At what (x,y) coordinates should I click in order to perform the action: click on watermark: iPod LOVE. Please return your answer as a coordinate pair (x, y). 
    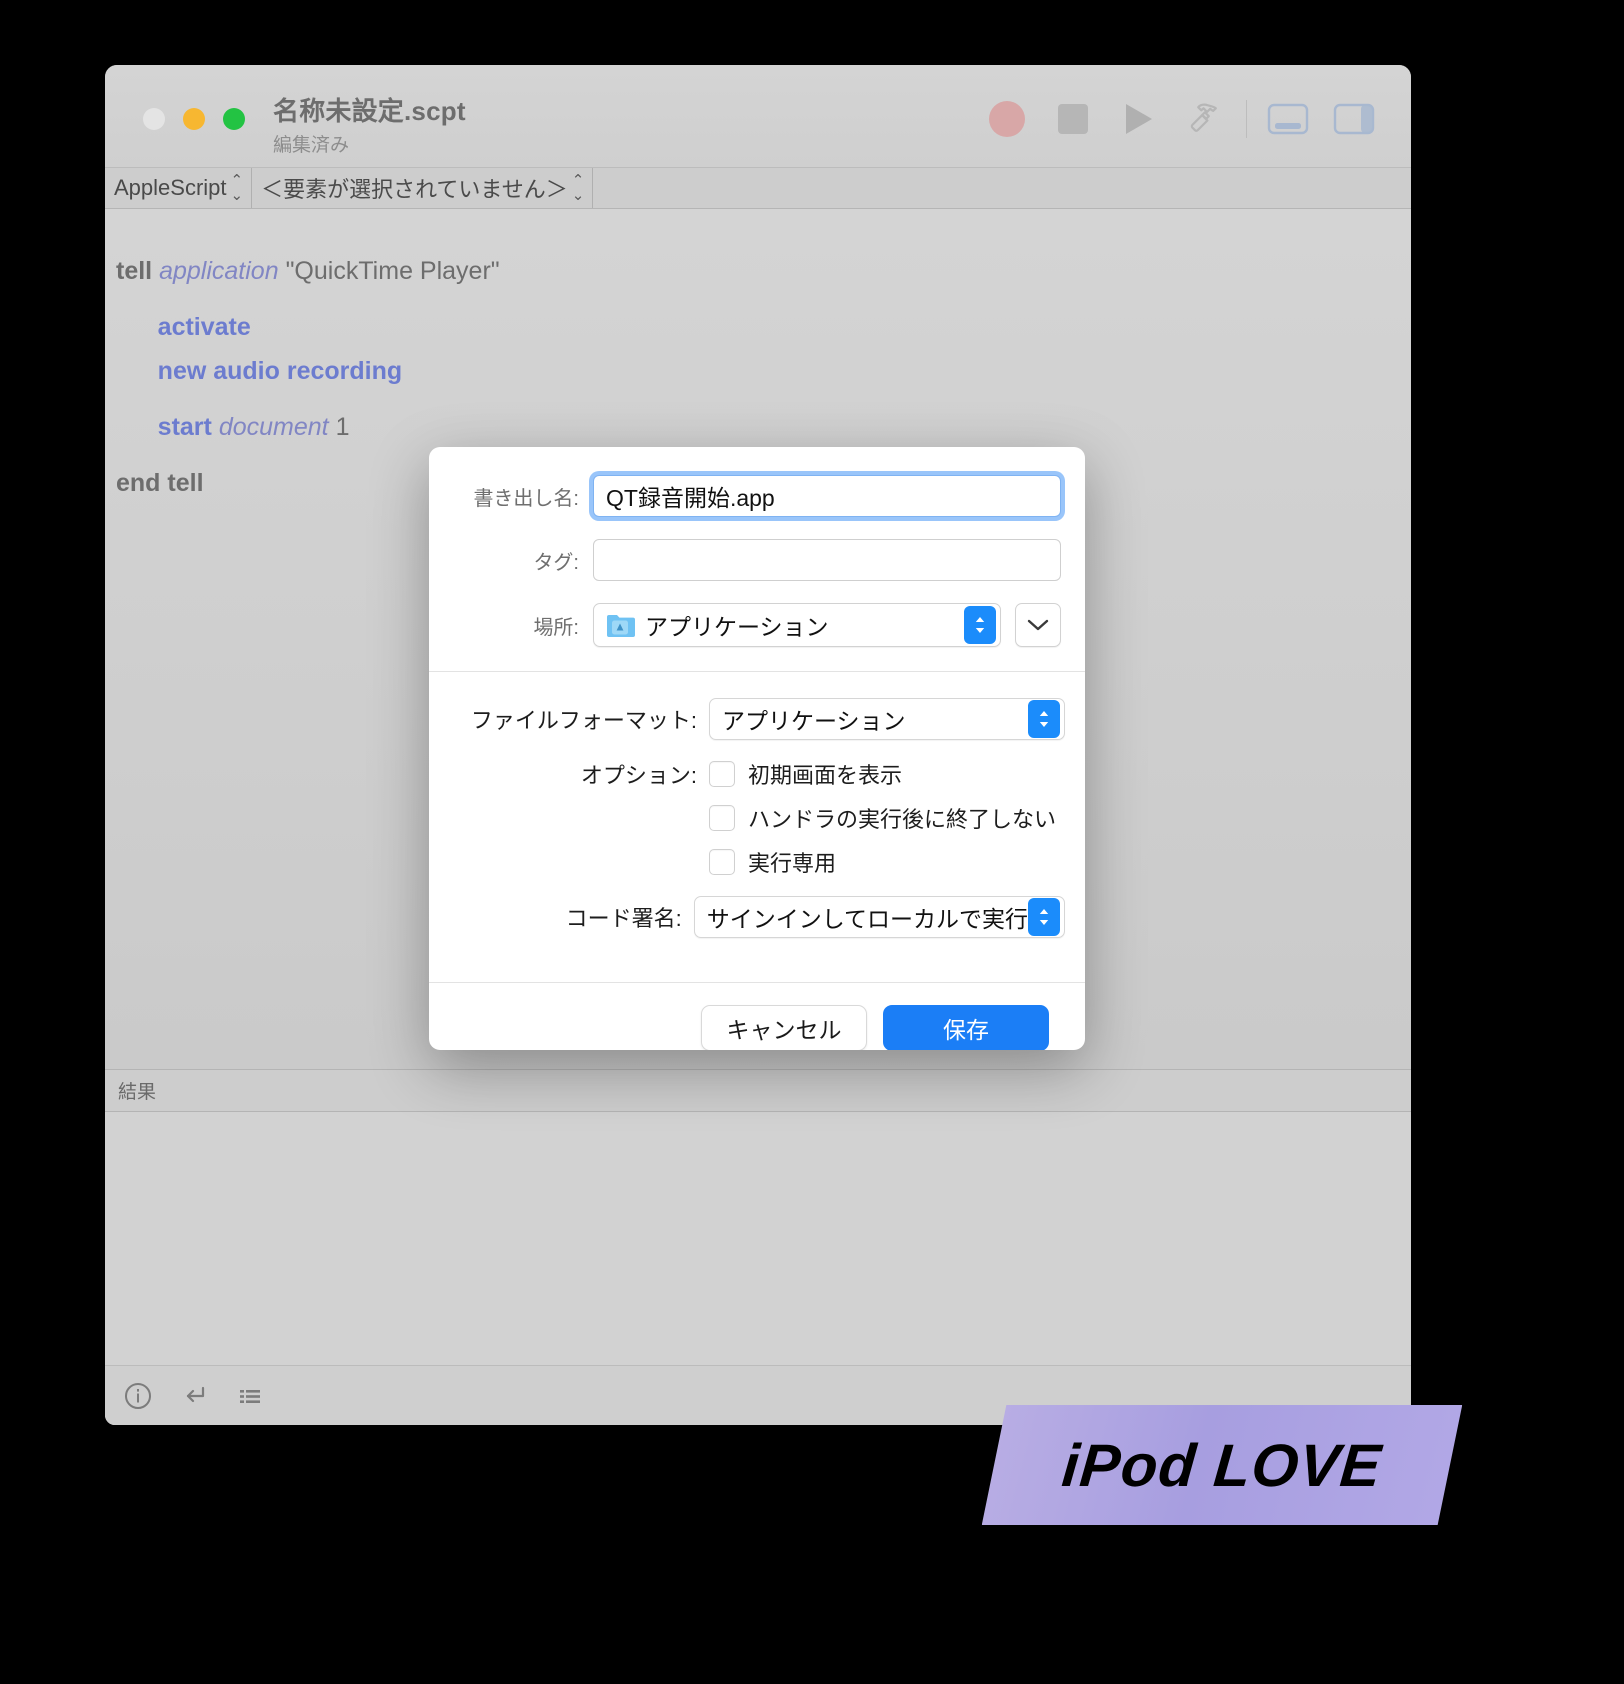
    Looking at the image, I should click on (1222, 1465).